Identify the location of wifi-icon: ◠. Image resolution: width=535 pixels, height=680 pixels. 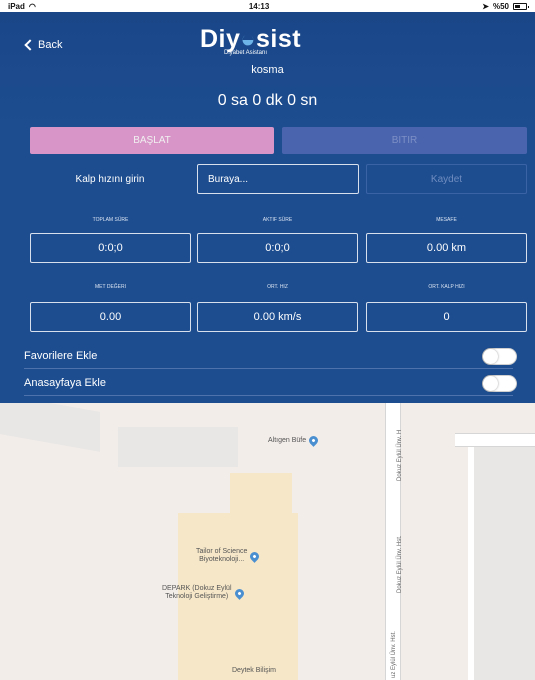
(32, 6).